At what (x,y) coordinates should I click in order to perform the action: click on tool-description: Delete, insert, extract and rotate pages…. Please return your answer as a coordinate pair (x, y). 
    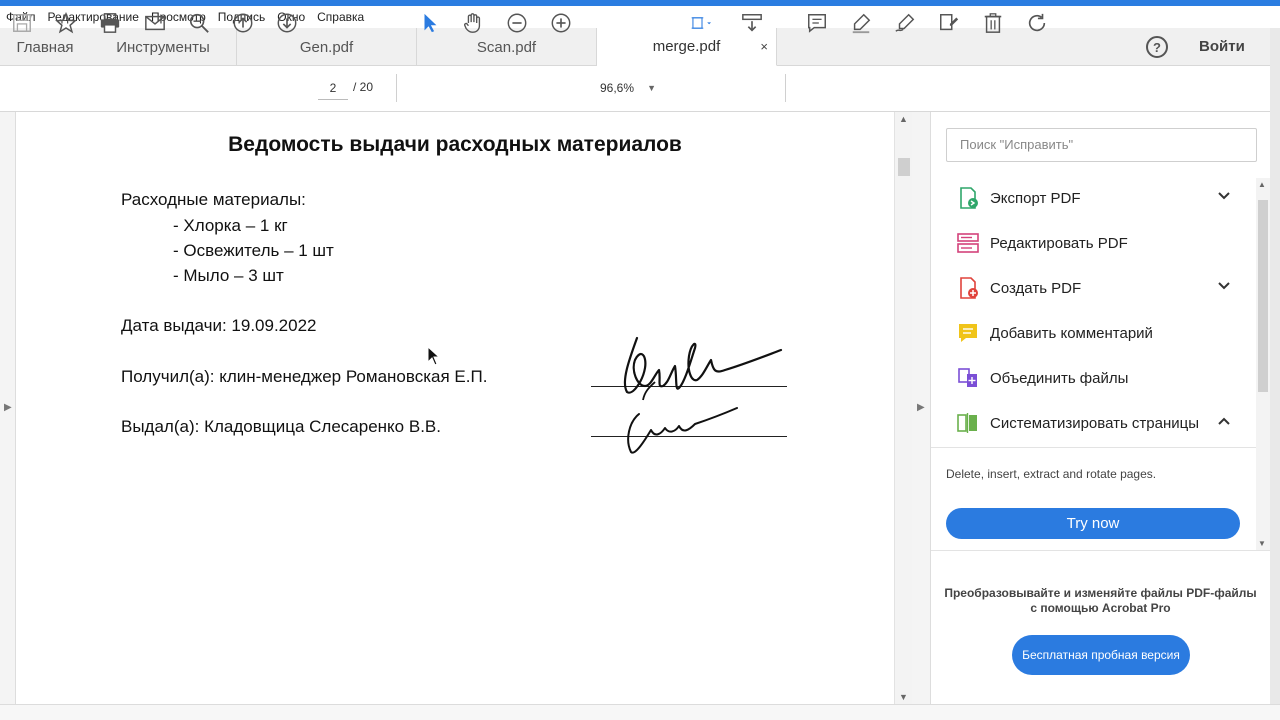
    Looking at the image, I should click on (1051, 474).